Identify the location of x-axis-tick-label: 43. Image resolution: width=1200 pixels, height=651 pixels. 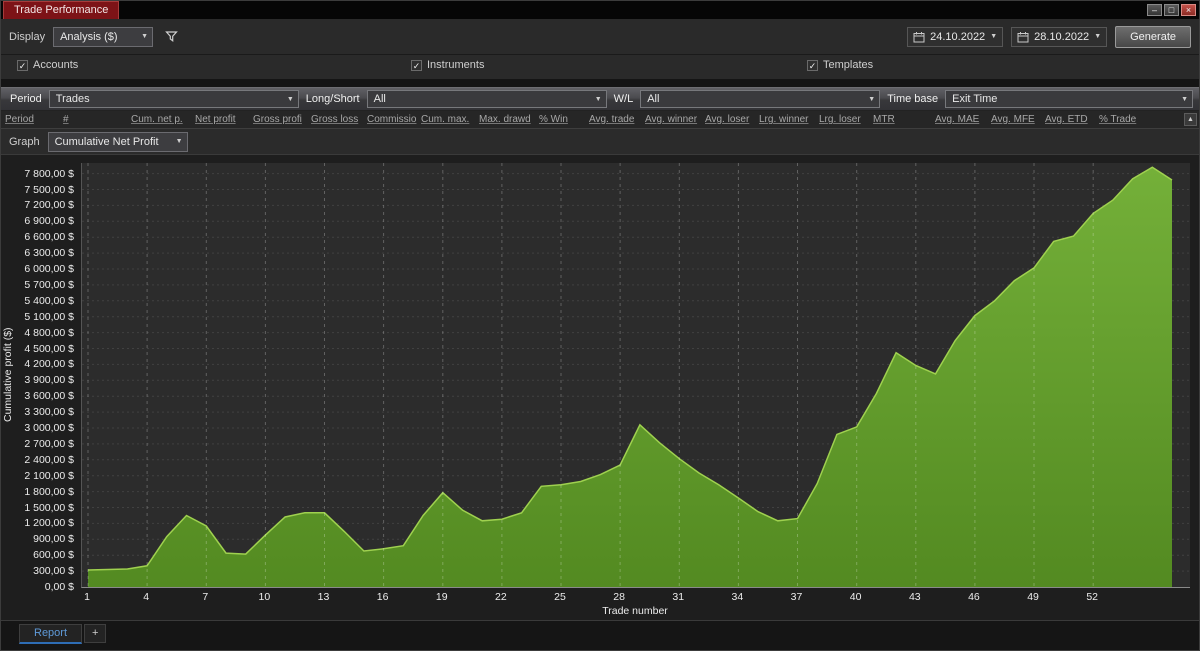
(914, 597).